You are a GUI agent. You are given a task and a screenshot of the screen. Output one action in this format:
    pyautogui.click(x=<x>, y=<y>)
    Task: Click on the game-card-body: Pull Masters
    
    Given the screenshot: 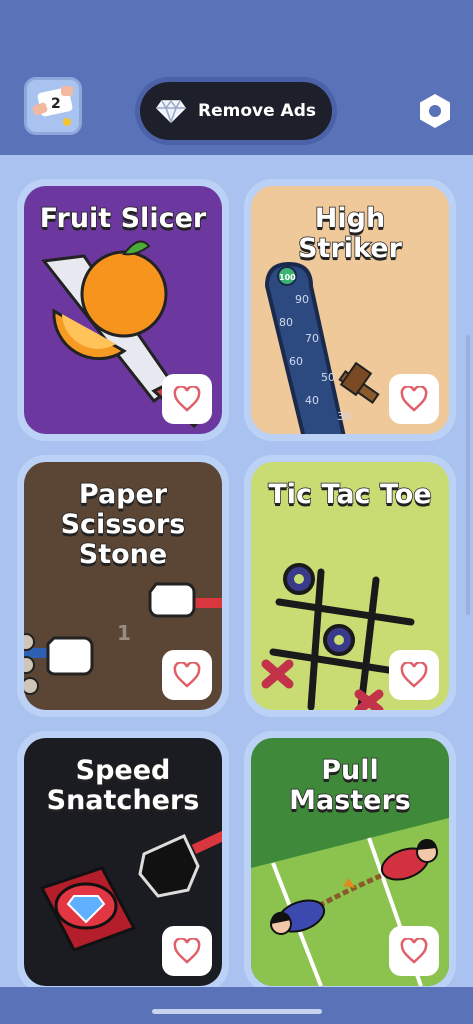 What is the action you would take?
    pyautogui.click(x=350, y=862)
    